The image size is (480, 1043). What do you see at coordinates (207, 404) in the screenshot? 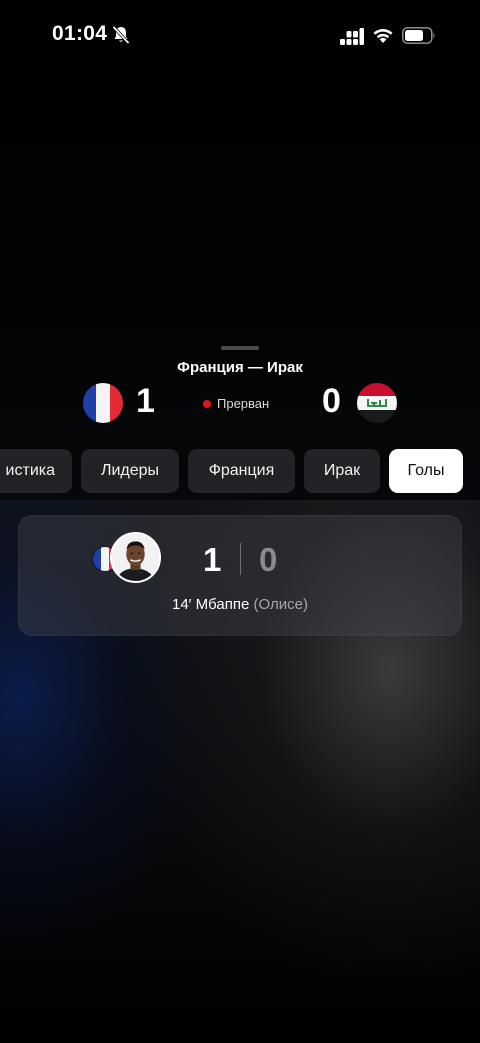
I see `status-dot` at bounding box center [207, 404].